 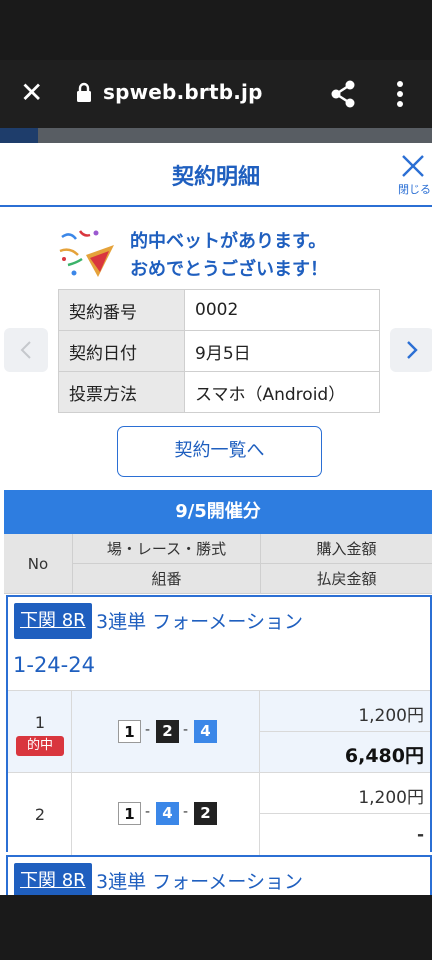 I want to click on table-row: 2 1 - 4 - 2 1,200円 -, so click(x=219, y=813).